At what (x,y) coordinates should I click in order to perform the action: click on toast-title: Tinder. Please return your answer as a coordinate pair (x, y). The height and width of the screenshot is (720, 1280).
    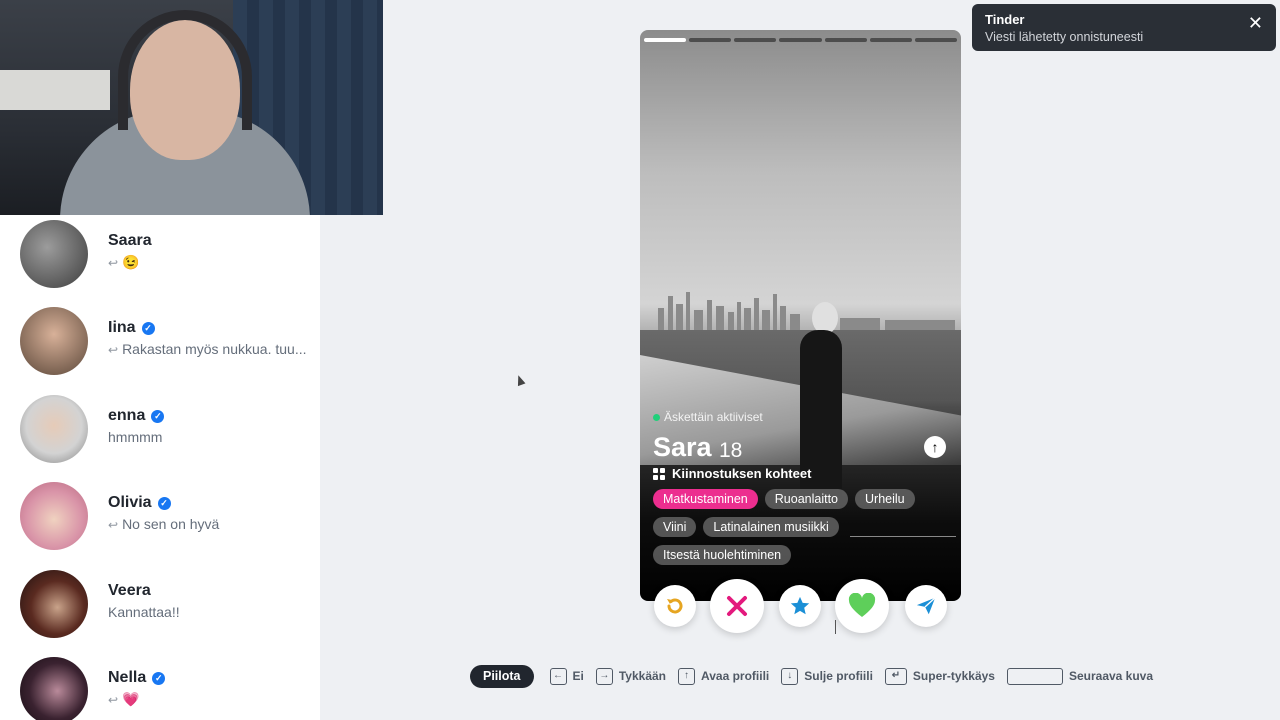
    Looking at the image, I should click on (1005, 19).